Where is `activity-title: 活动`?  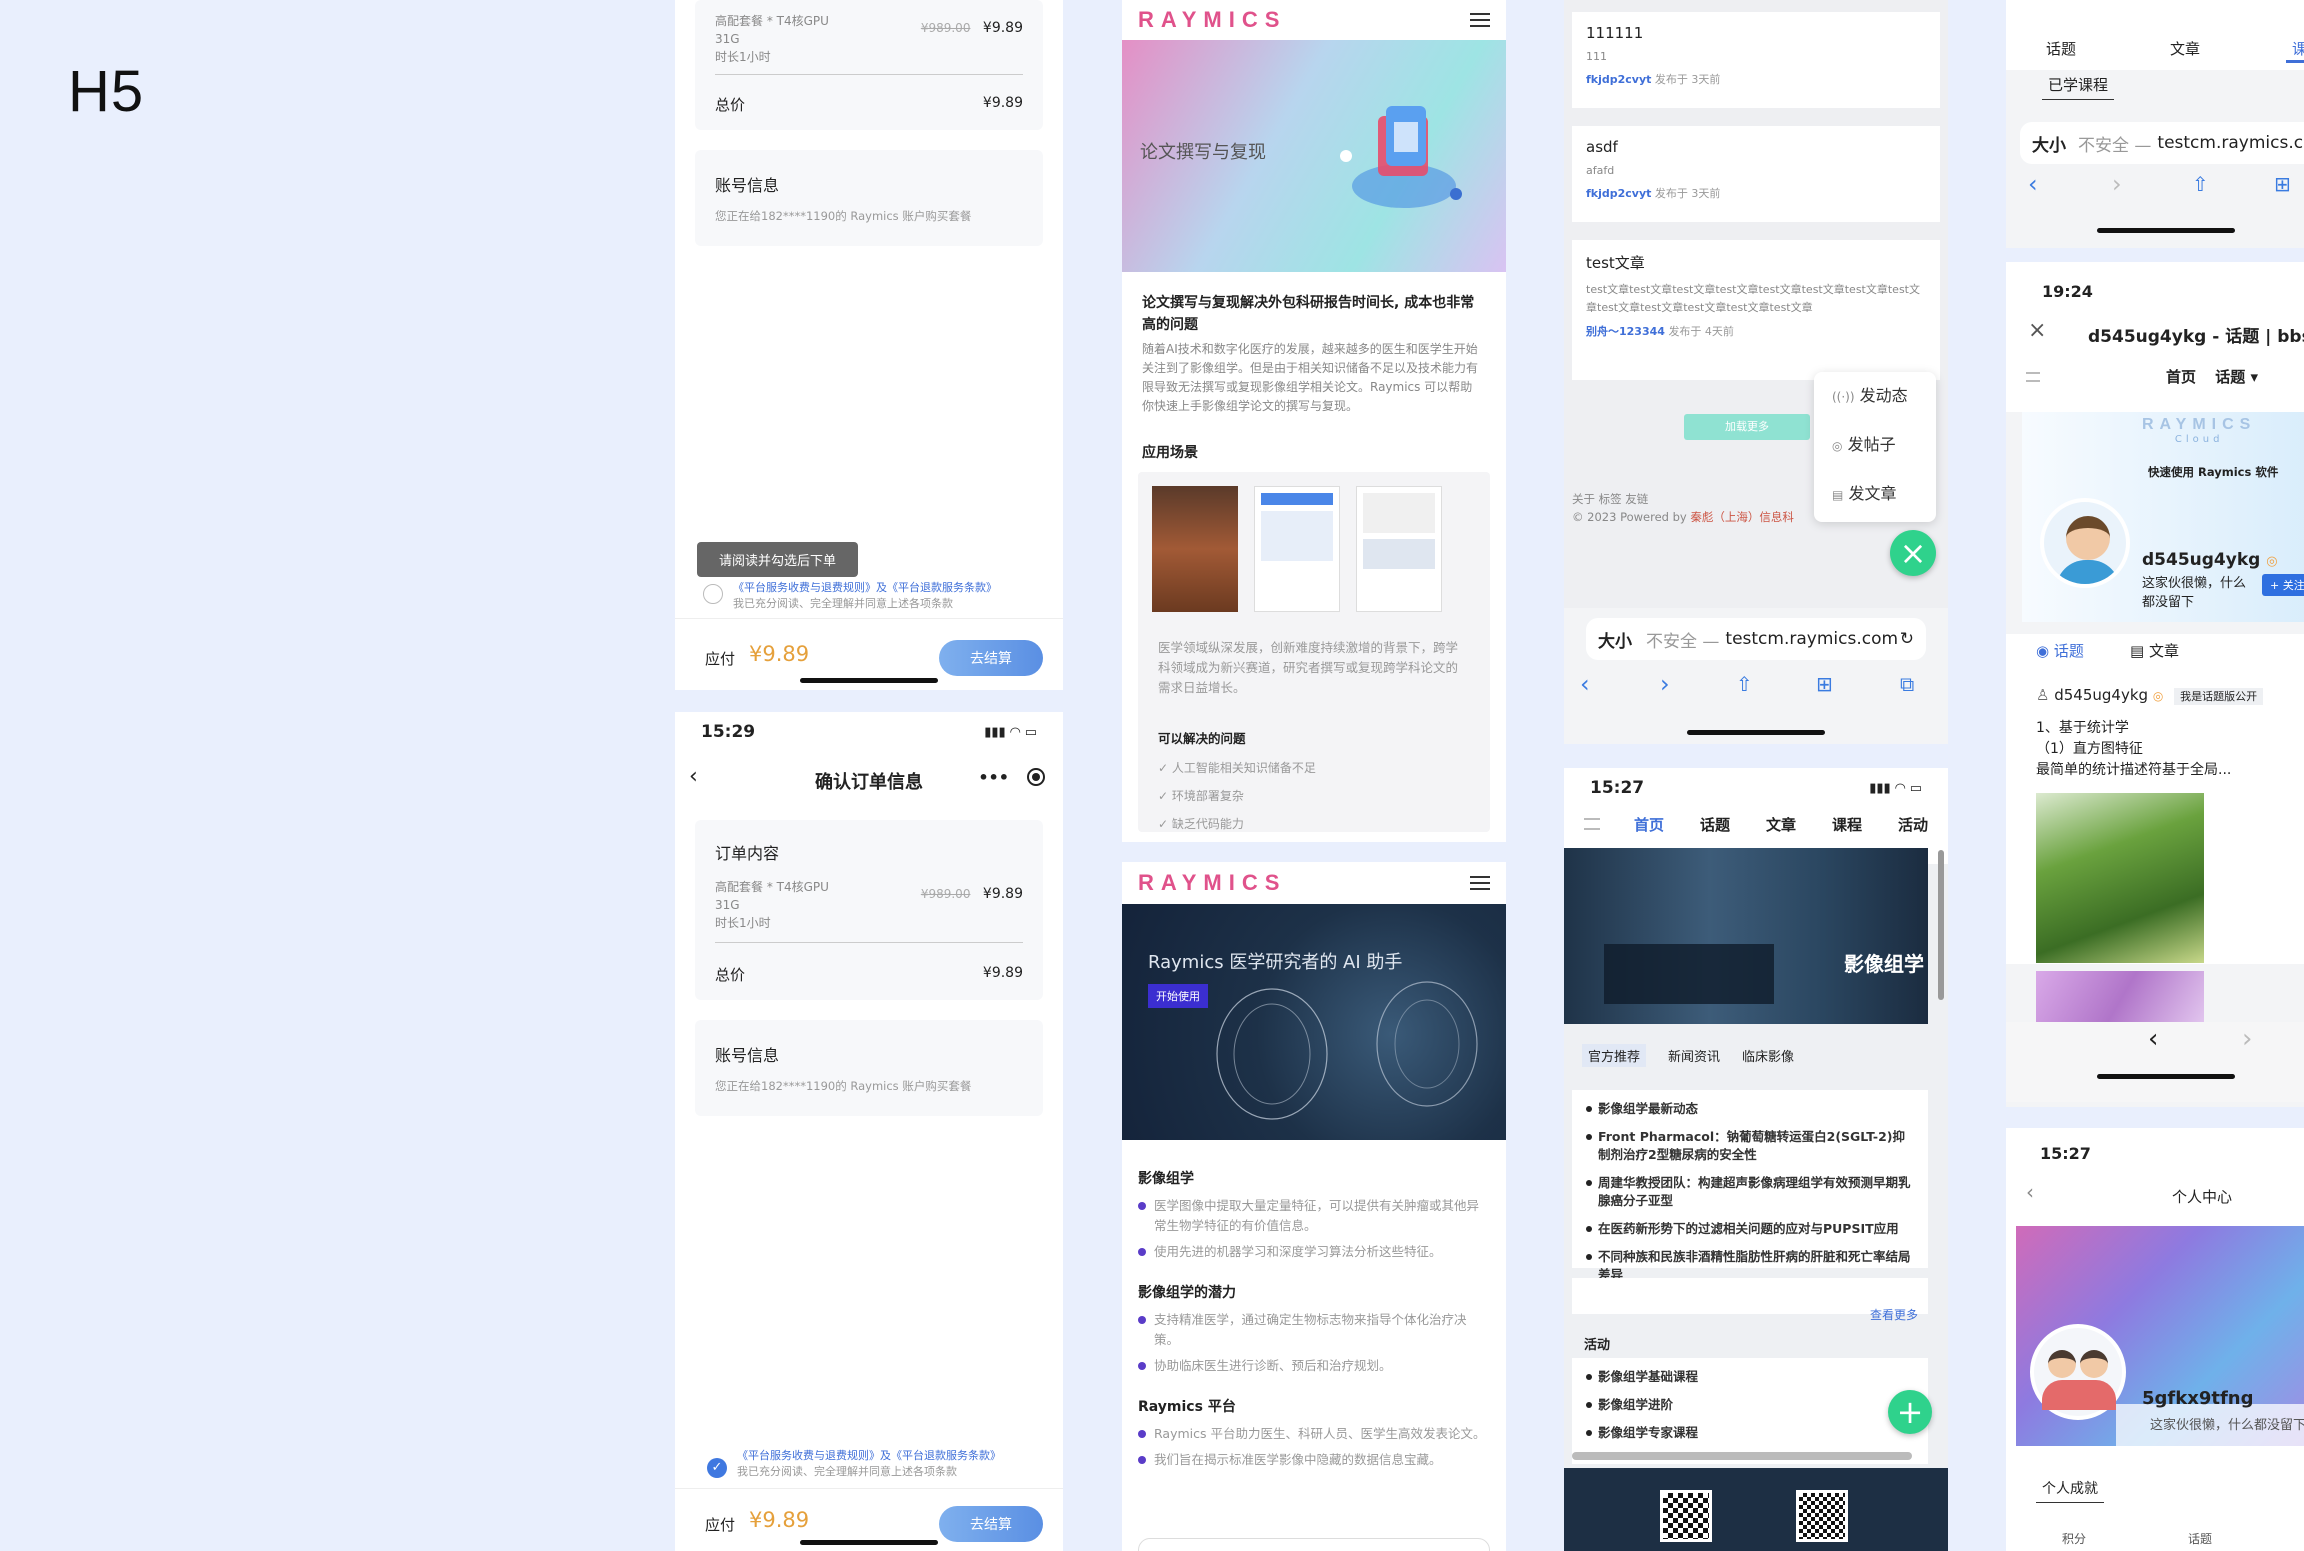
activity-title: 活动 is located at coordinates (1597, 1345).